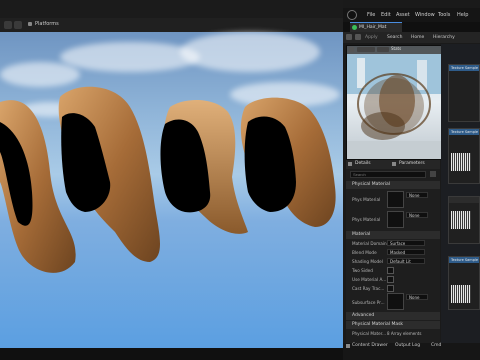 This screenshot has width=480, height=360. What do you see at coordinates (369, 243) in the screenshot?
I see `material-domain-label: Material Domain` at bounding box center [369, 243].